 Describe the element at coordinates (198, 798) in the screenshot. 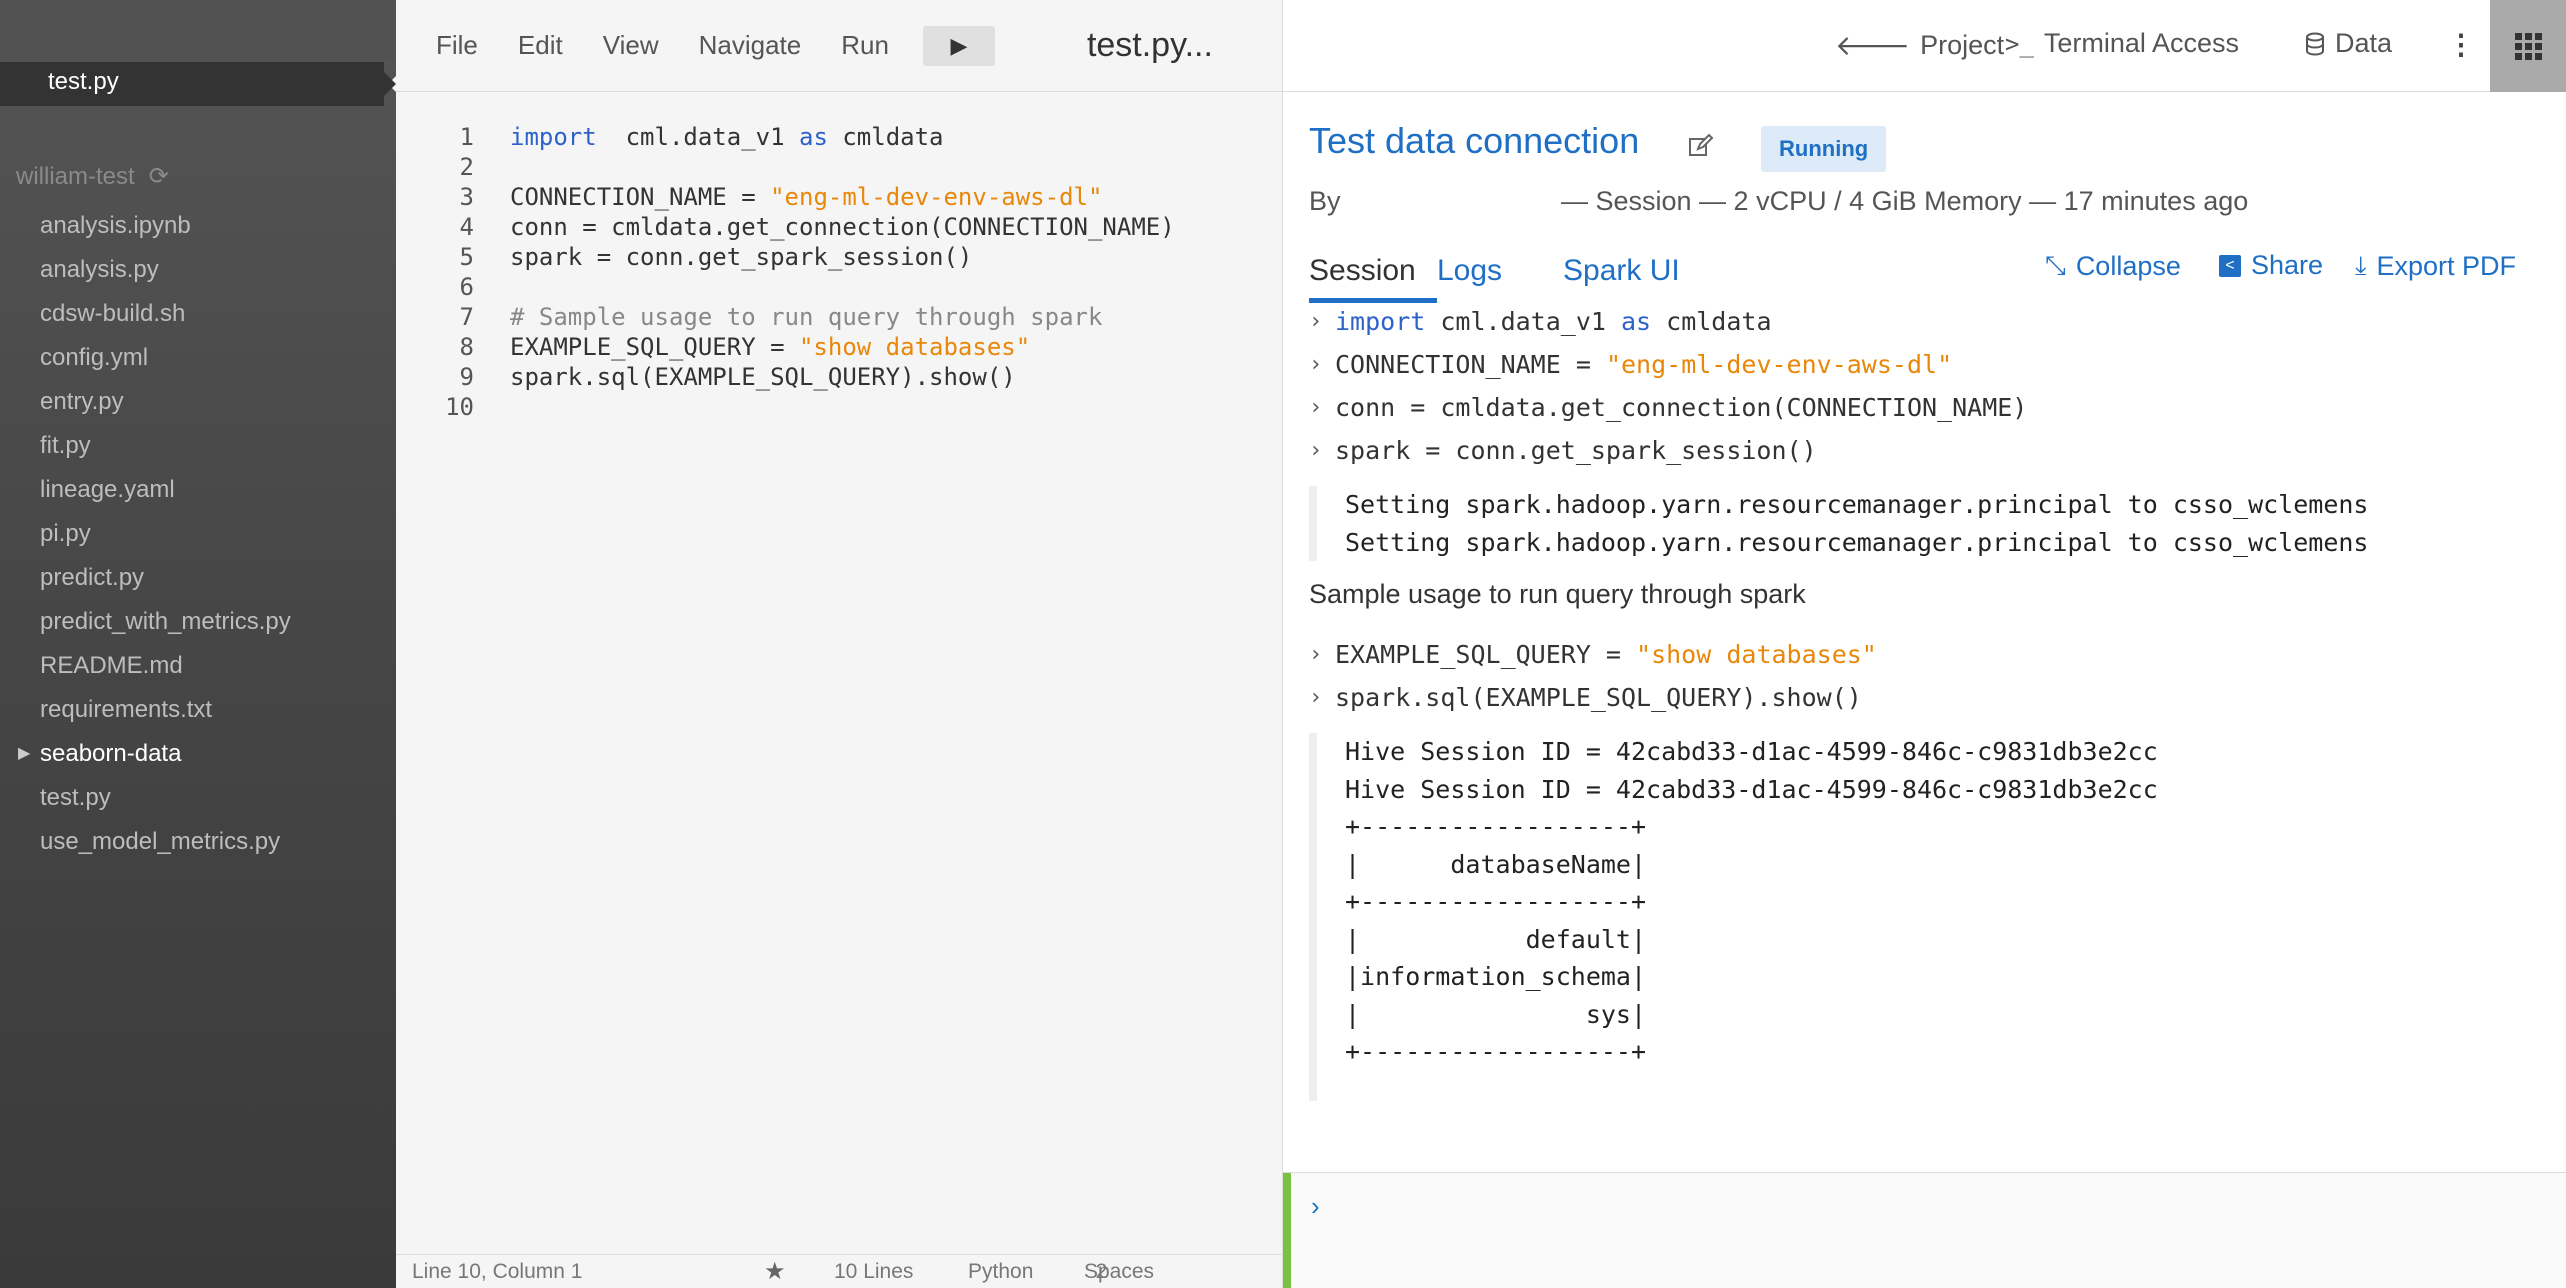

I see `file-item: test.py` at that location.